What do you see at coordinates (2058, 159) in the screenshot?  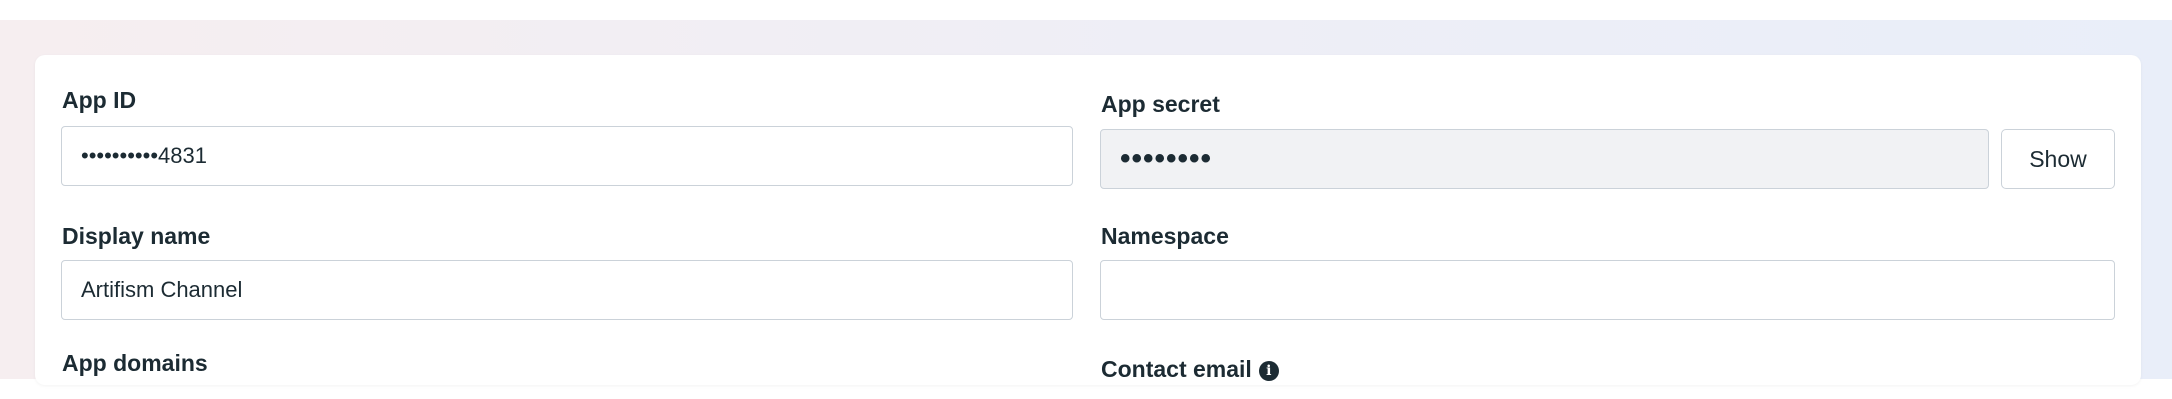 I see `show-secret-button: Show` at bounding box center [2058, 159].